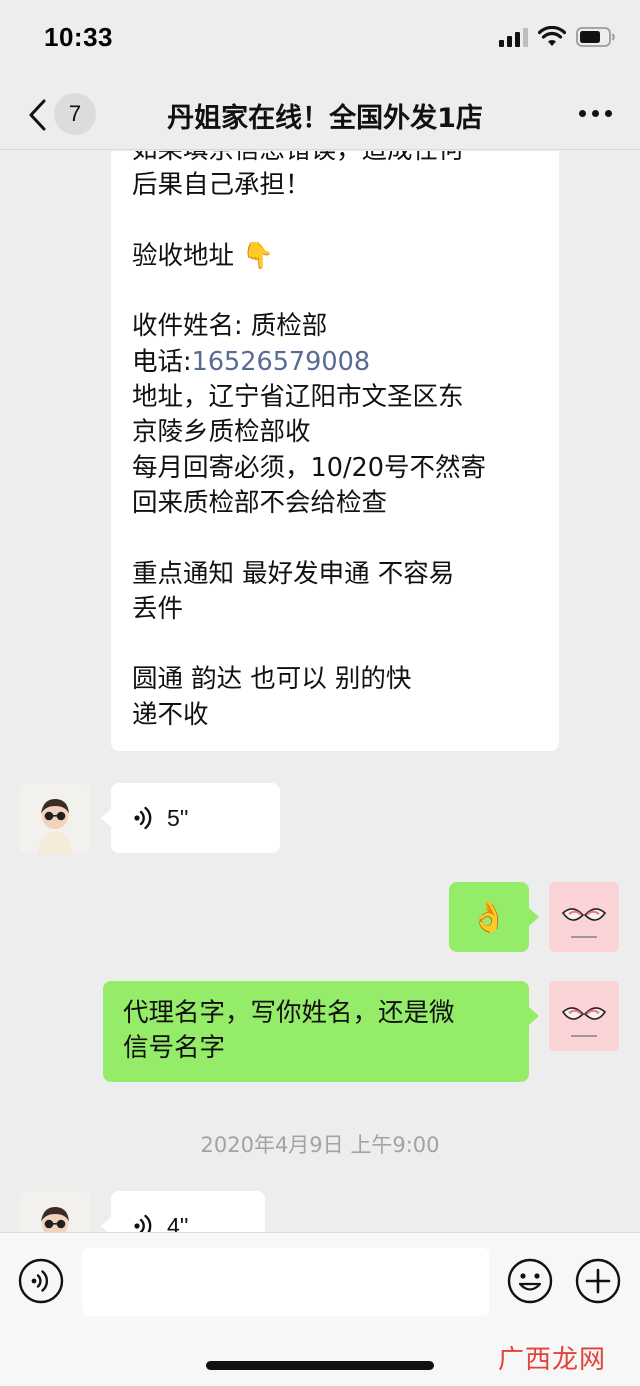  I want to click on chat-title: 丹姐家在线！全国外发1店, so click(325, 118).